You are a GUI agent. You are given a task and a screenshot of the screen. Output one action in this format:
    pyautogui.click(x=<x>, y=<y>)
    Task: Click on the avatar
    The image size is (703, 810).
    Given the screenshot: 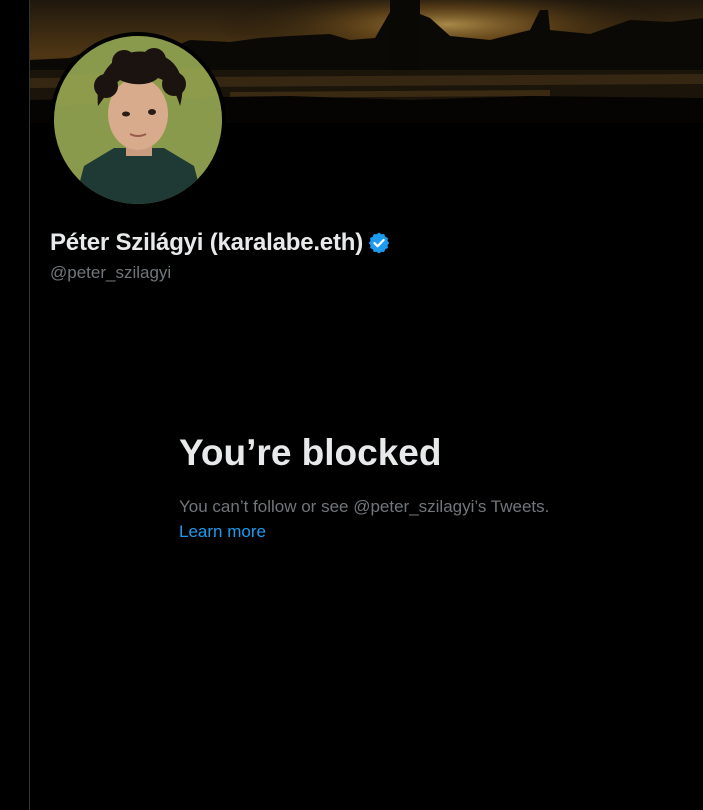 What is the action you would take?
    pyautogui.click(x=138, y=120)
    